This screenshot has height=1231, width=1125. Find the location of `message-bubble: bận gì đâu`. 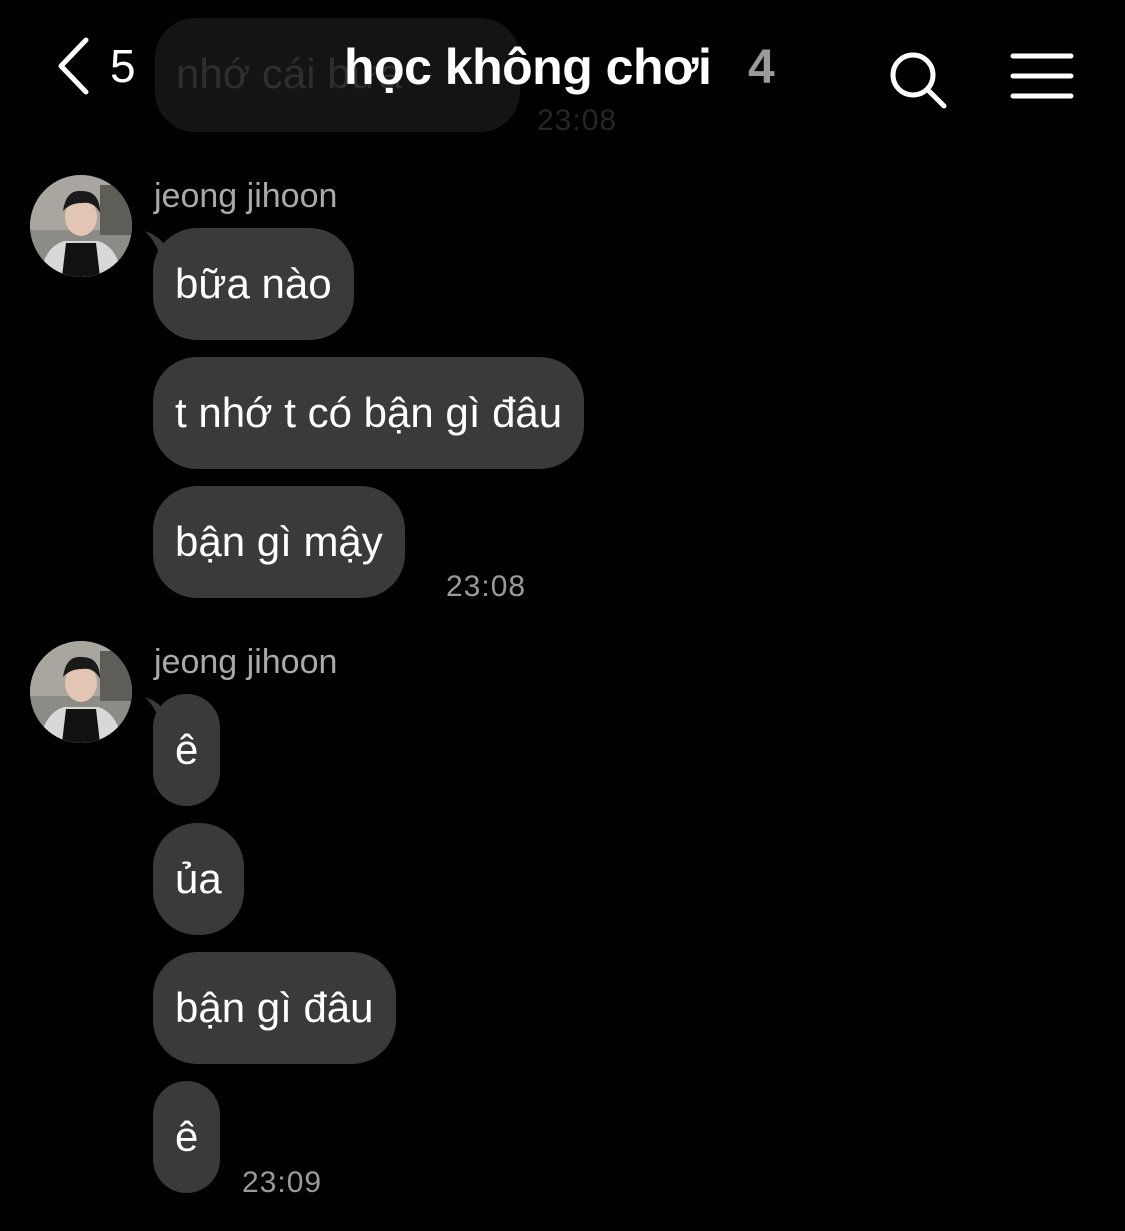

message-bubble: bận gì đâu is located at coordinates (274, 1008).